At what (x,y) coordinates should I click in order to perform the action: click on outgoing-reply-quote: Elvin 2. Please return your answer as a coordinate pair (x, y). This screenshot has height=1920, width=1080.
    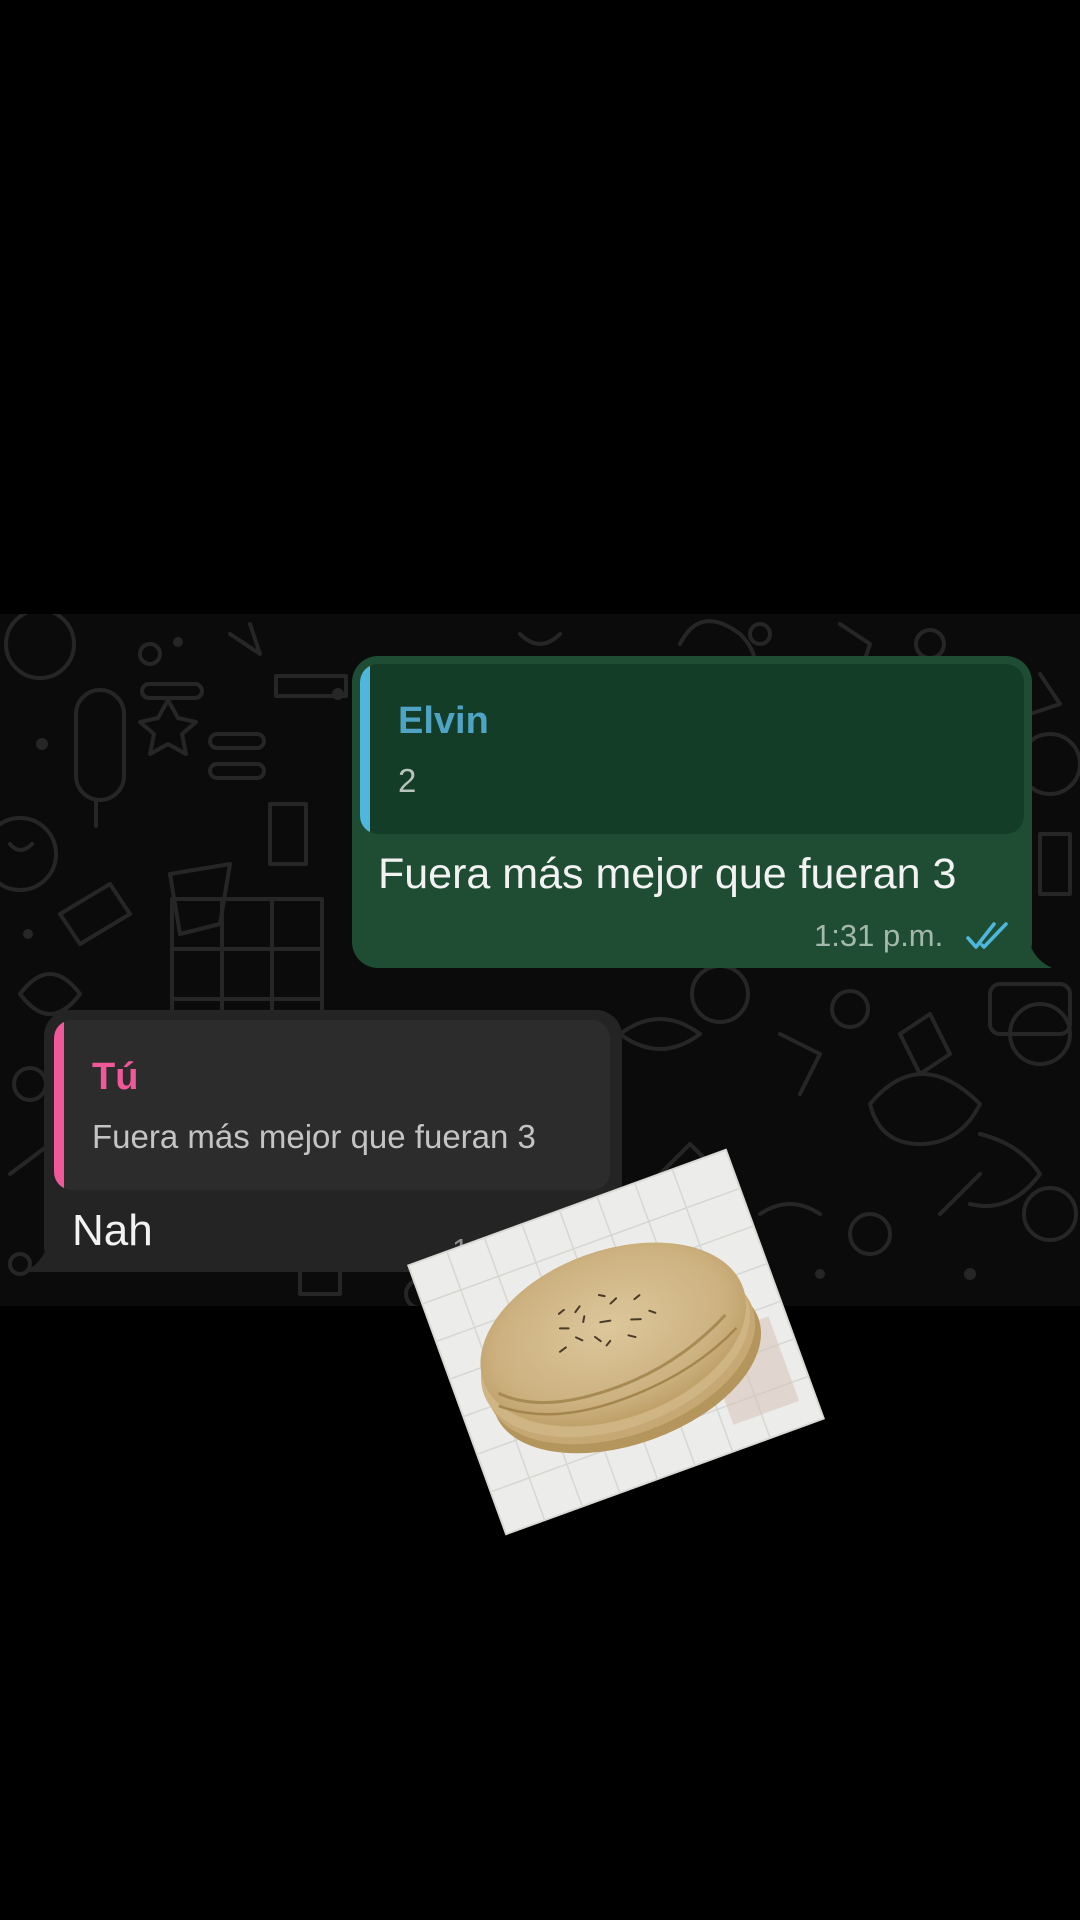
    Looking at the image, I should click on (692, 749).